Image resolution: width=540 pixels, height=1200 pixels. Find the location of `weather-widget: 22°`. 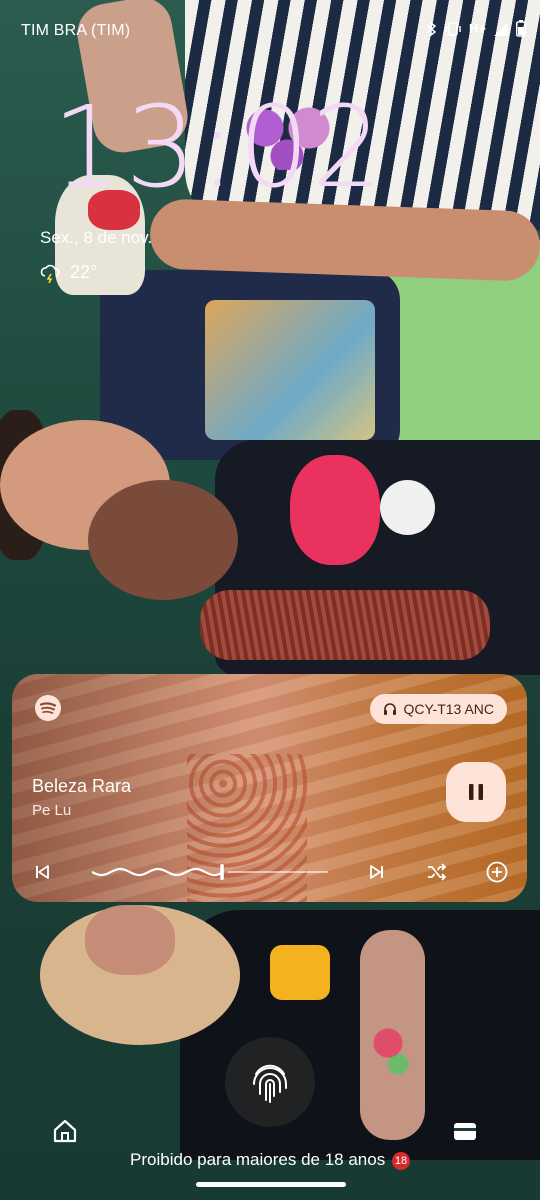

weather-widget: 22° is located at coordinates (68, 272).